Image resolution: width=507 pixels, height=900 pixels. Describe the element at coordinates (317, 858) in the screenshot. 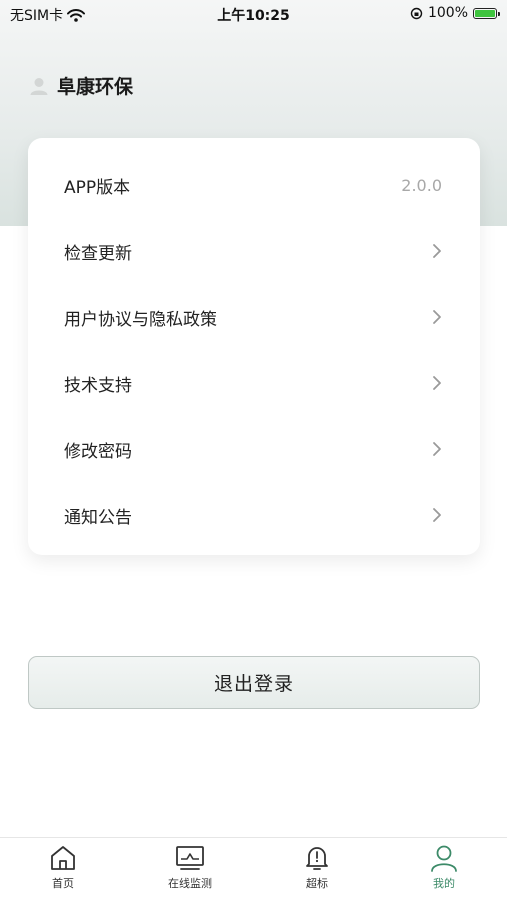

I see `bell-alert-icon` at that location.